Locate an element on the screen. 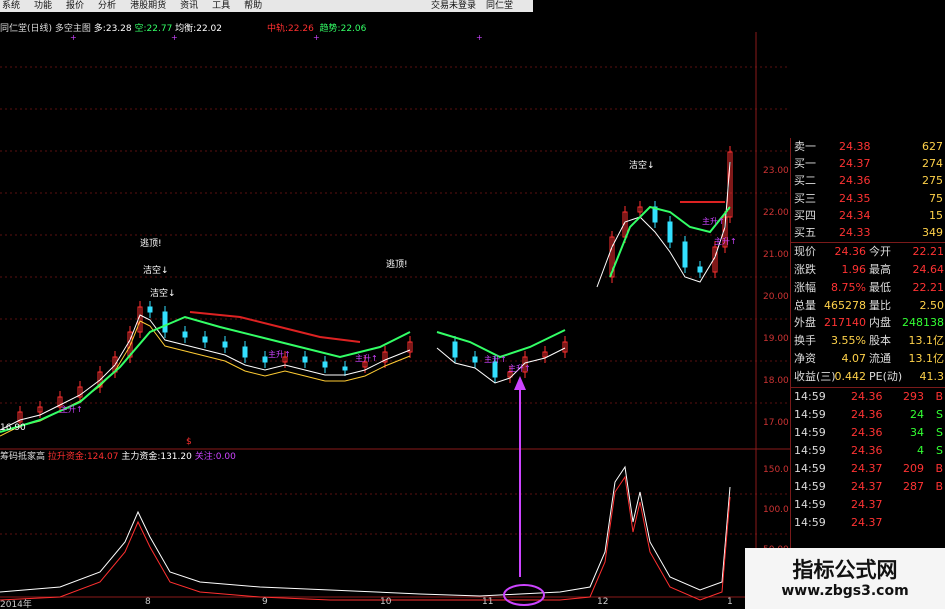  signal-main-rise-7: 主升↑ is located at coordinates (725, 241).